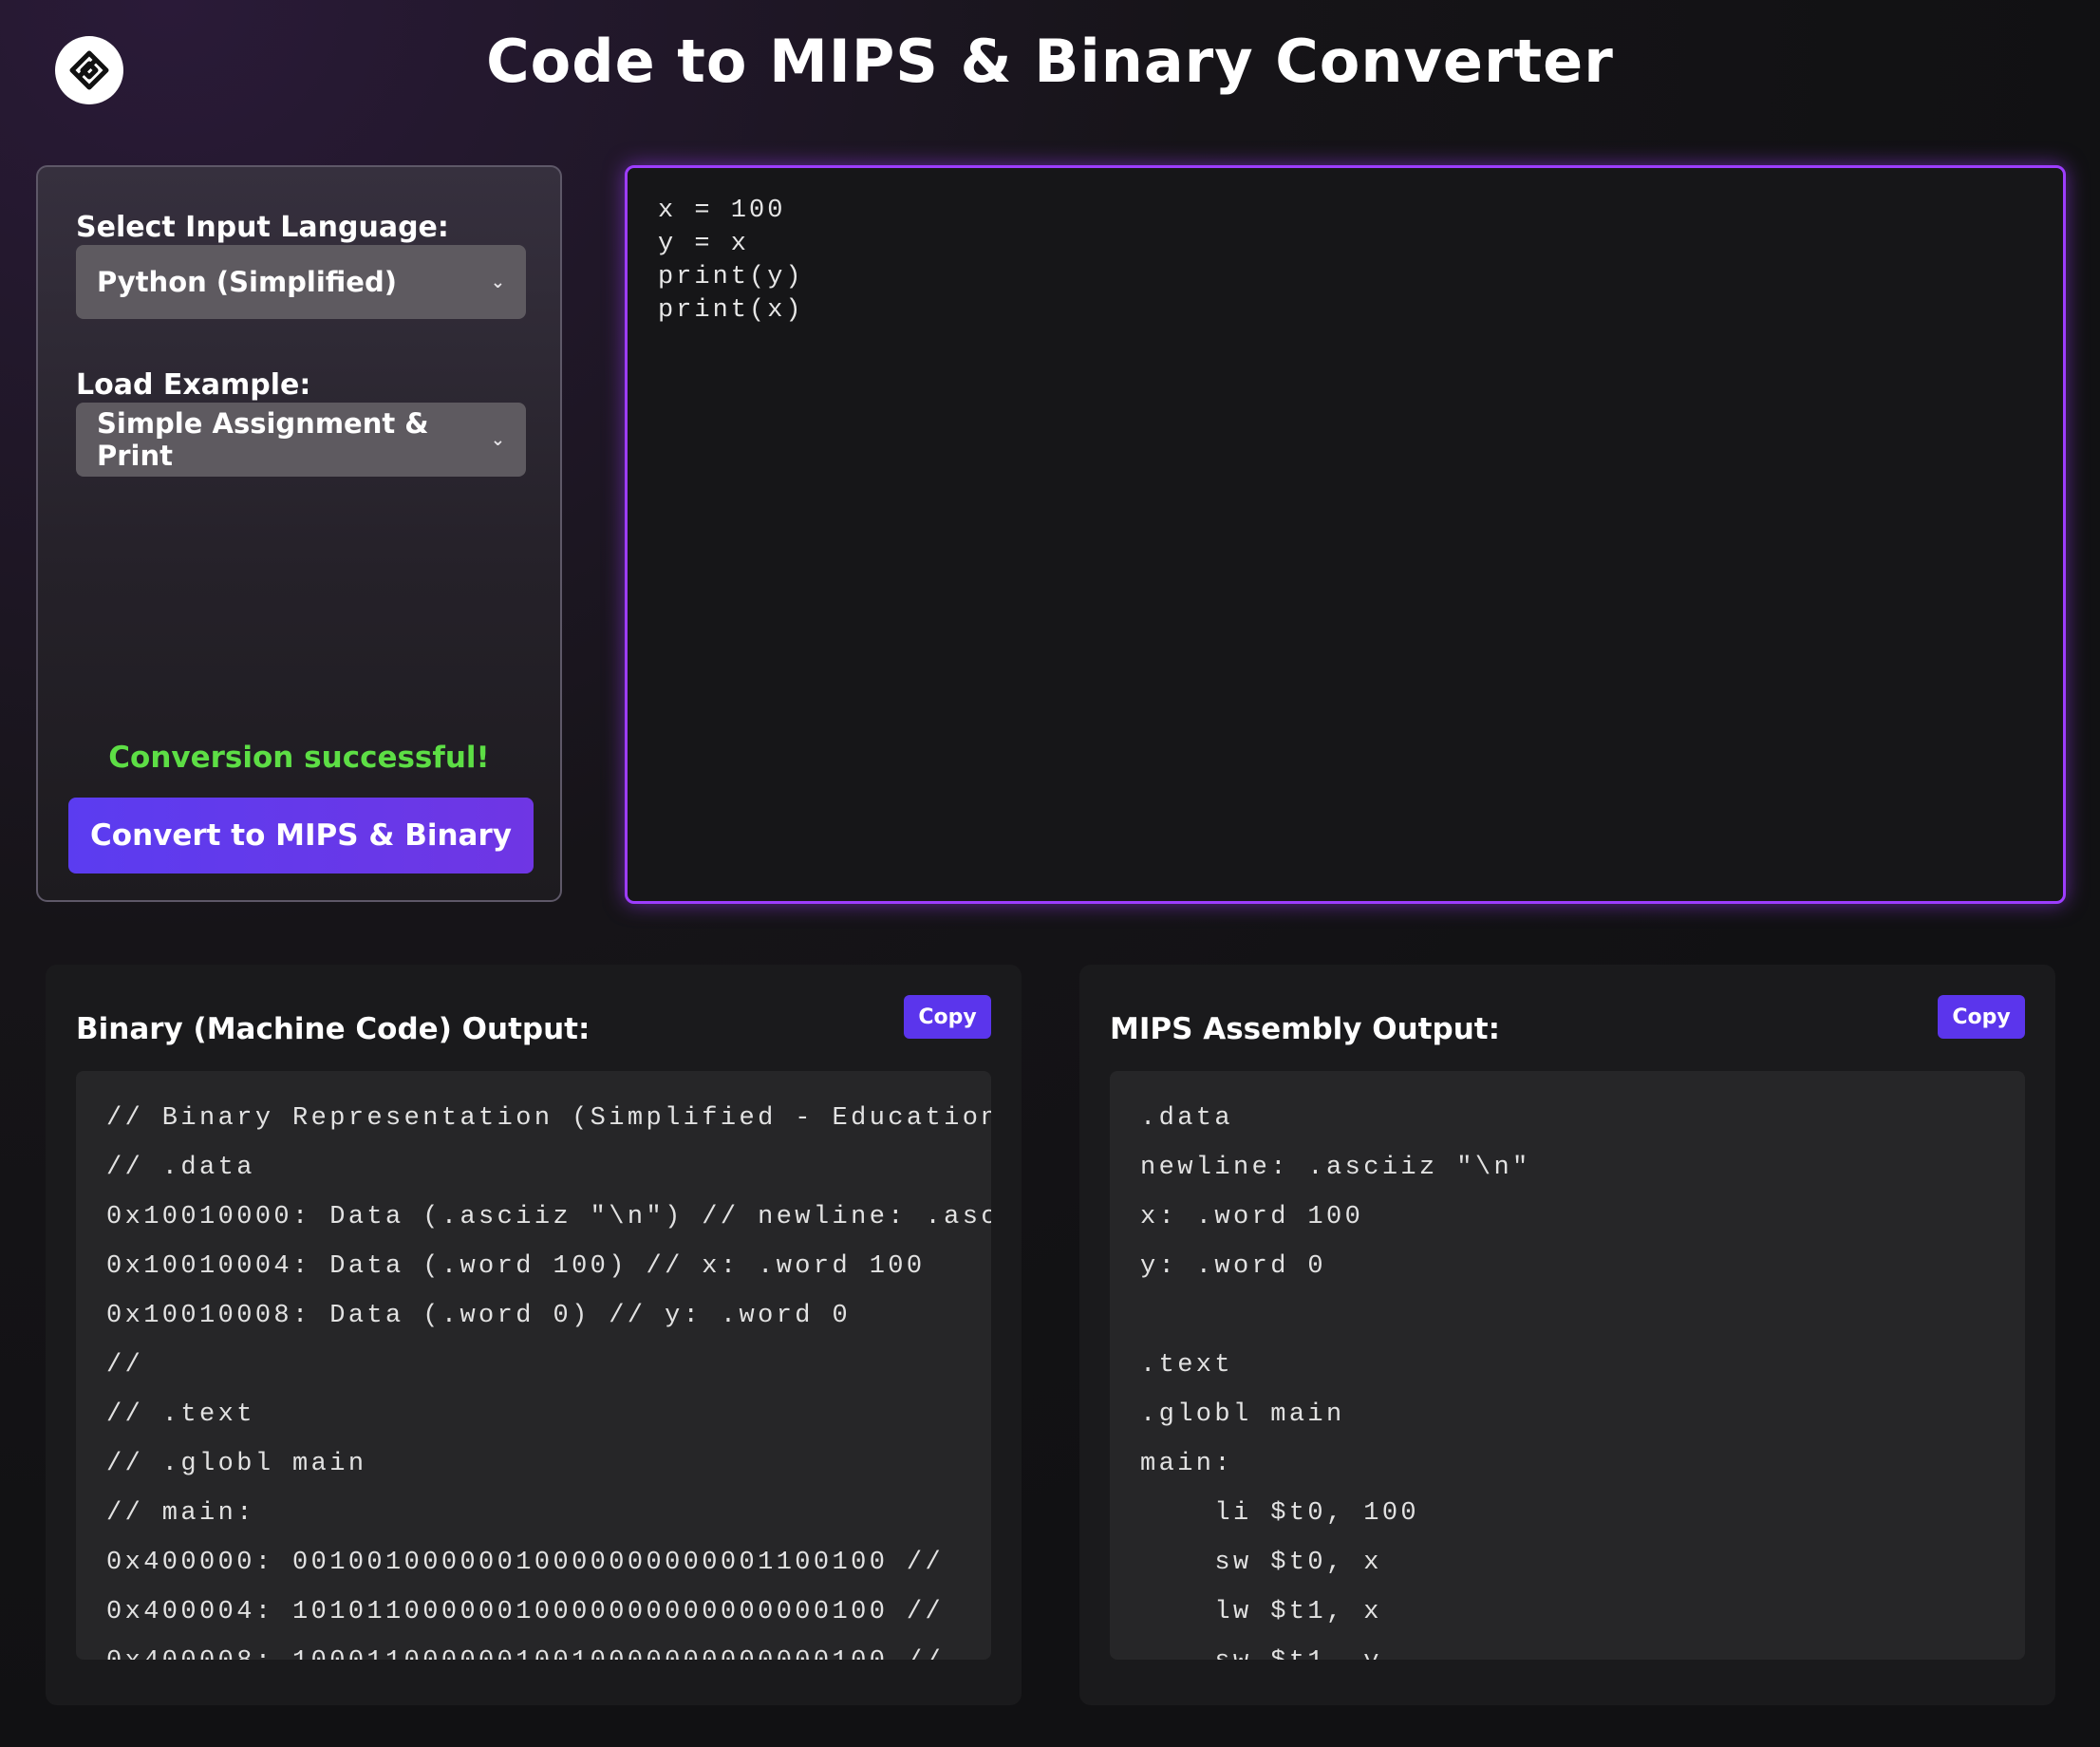 The height and width of the screenshot is (1747, 2100). I want to click on code-line: 0x10010008: Data (.word 0) // y: .word 0, so click(479, 1316).